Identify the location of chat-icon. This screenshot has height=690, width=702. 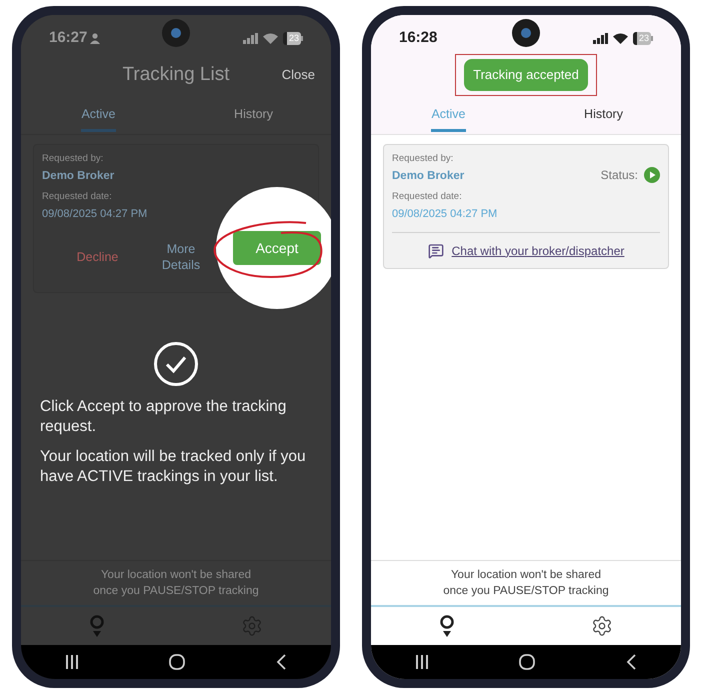
(436, 250).